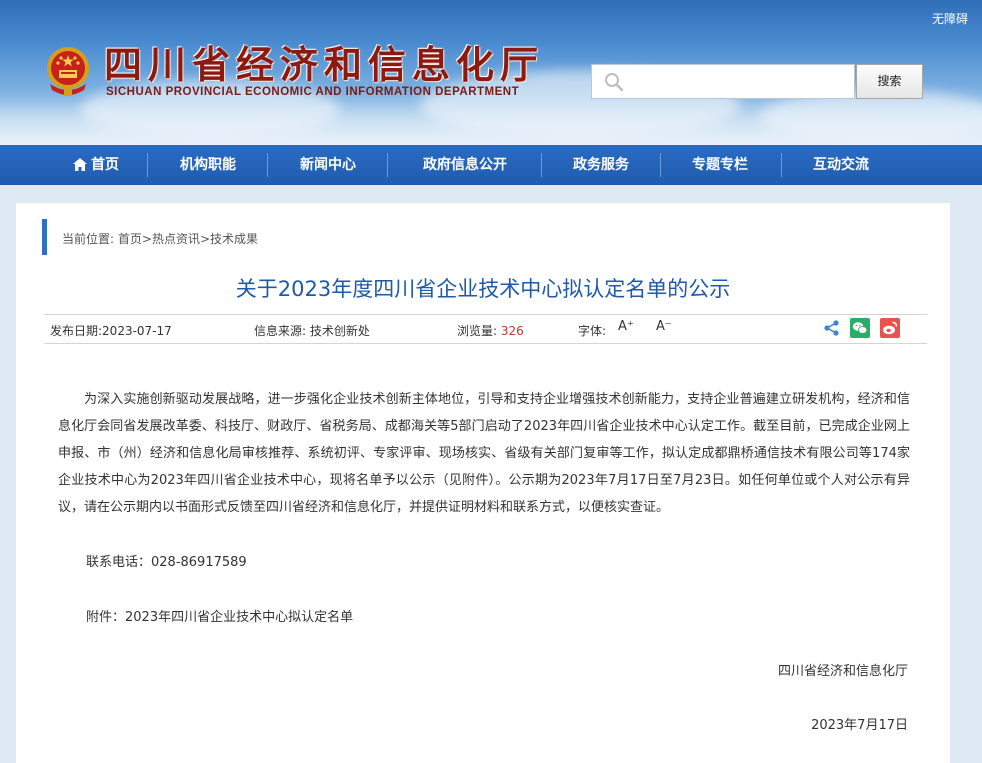  Describe the element at coordinates (328, 165) in the screenshot. I see `nav-item-news: 新闻中心` at that location.